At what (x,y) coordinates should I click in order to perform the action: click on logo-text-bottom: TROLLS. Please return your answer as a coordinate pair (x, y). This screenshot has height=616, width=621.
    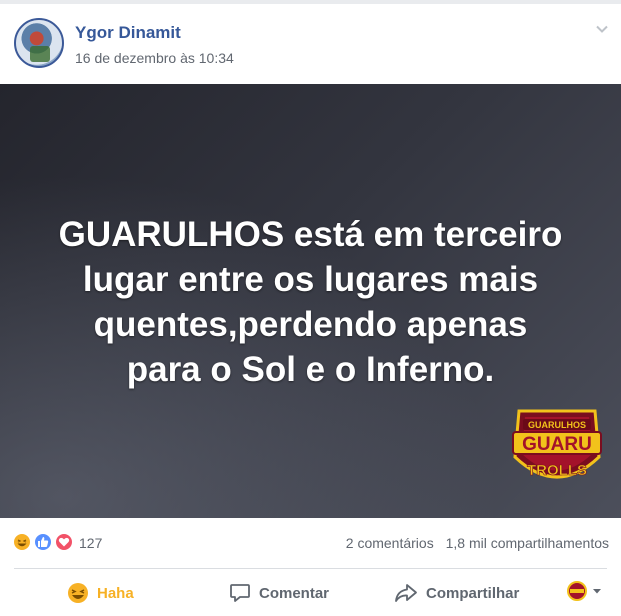
    Looking at the image, I should click on (557, 470).